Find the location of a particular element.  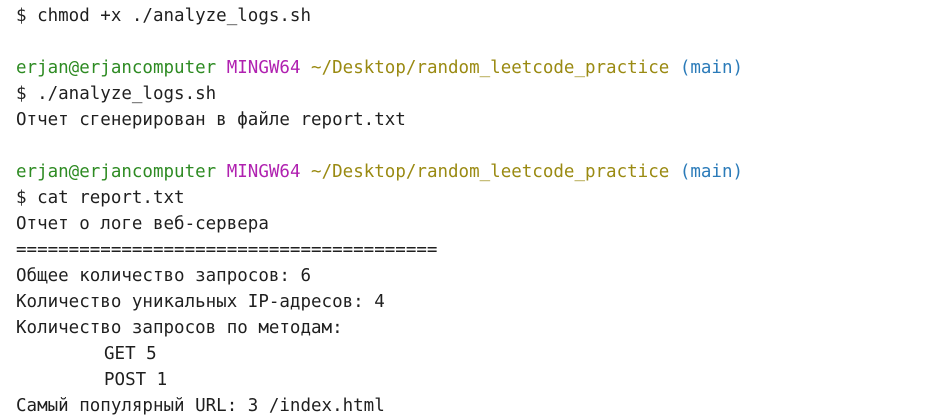

method-post-text: POST 1 is located at coordinates (136, 380).